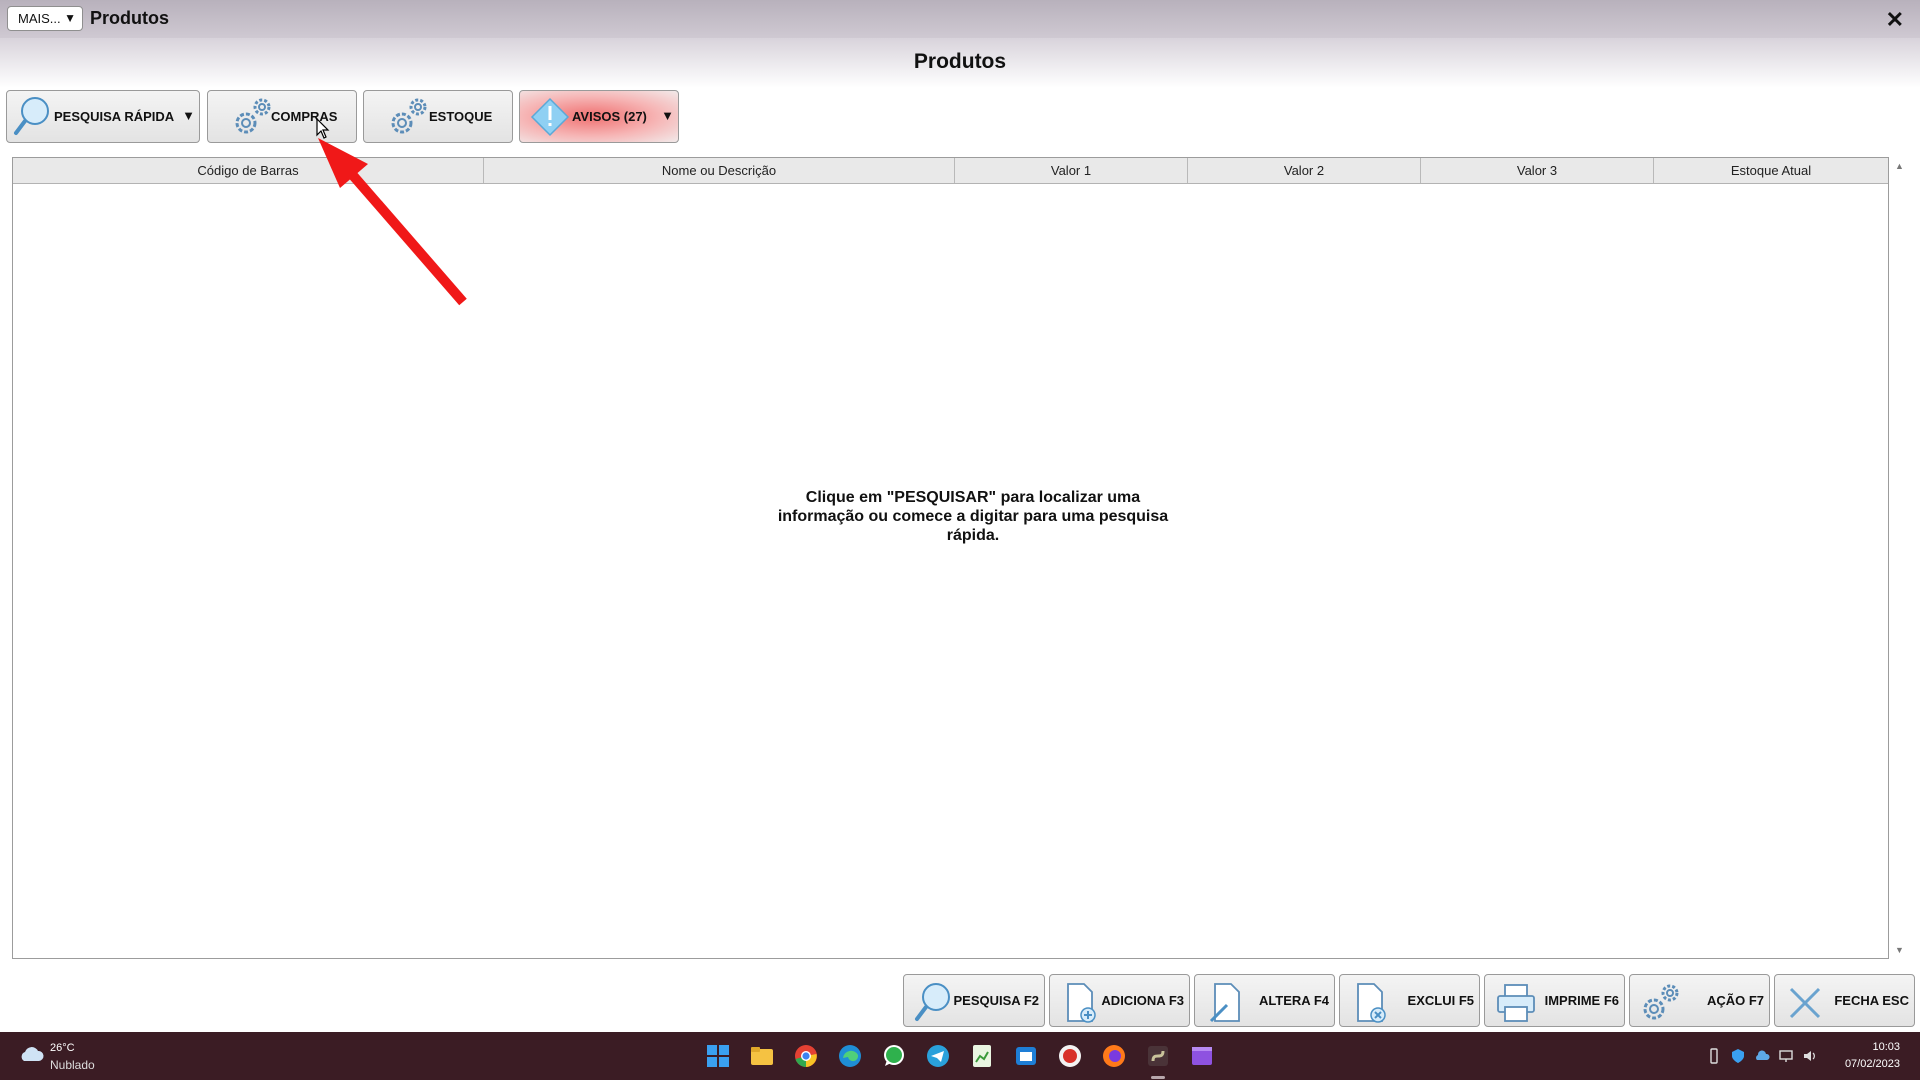  Describe the element at coordinates (1735, 1000) in the screenshot. I see `action-f7-label: AÇÃO F7` at that location.